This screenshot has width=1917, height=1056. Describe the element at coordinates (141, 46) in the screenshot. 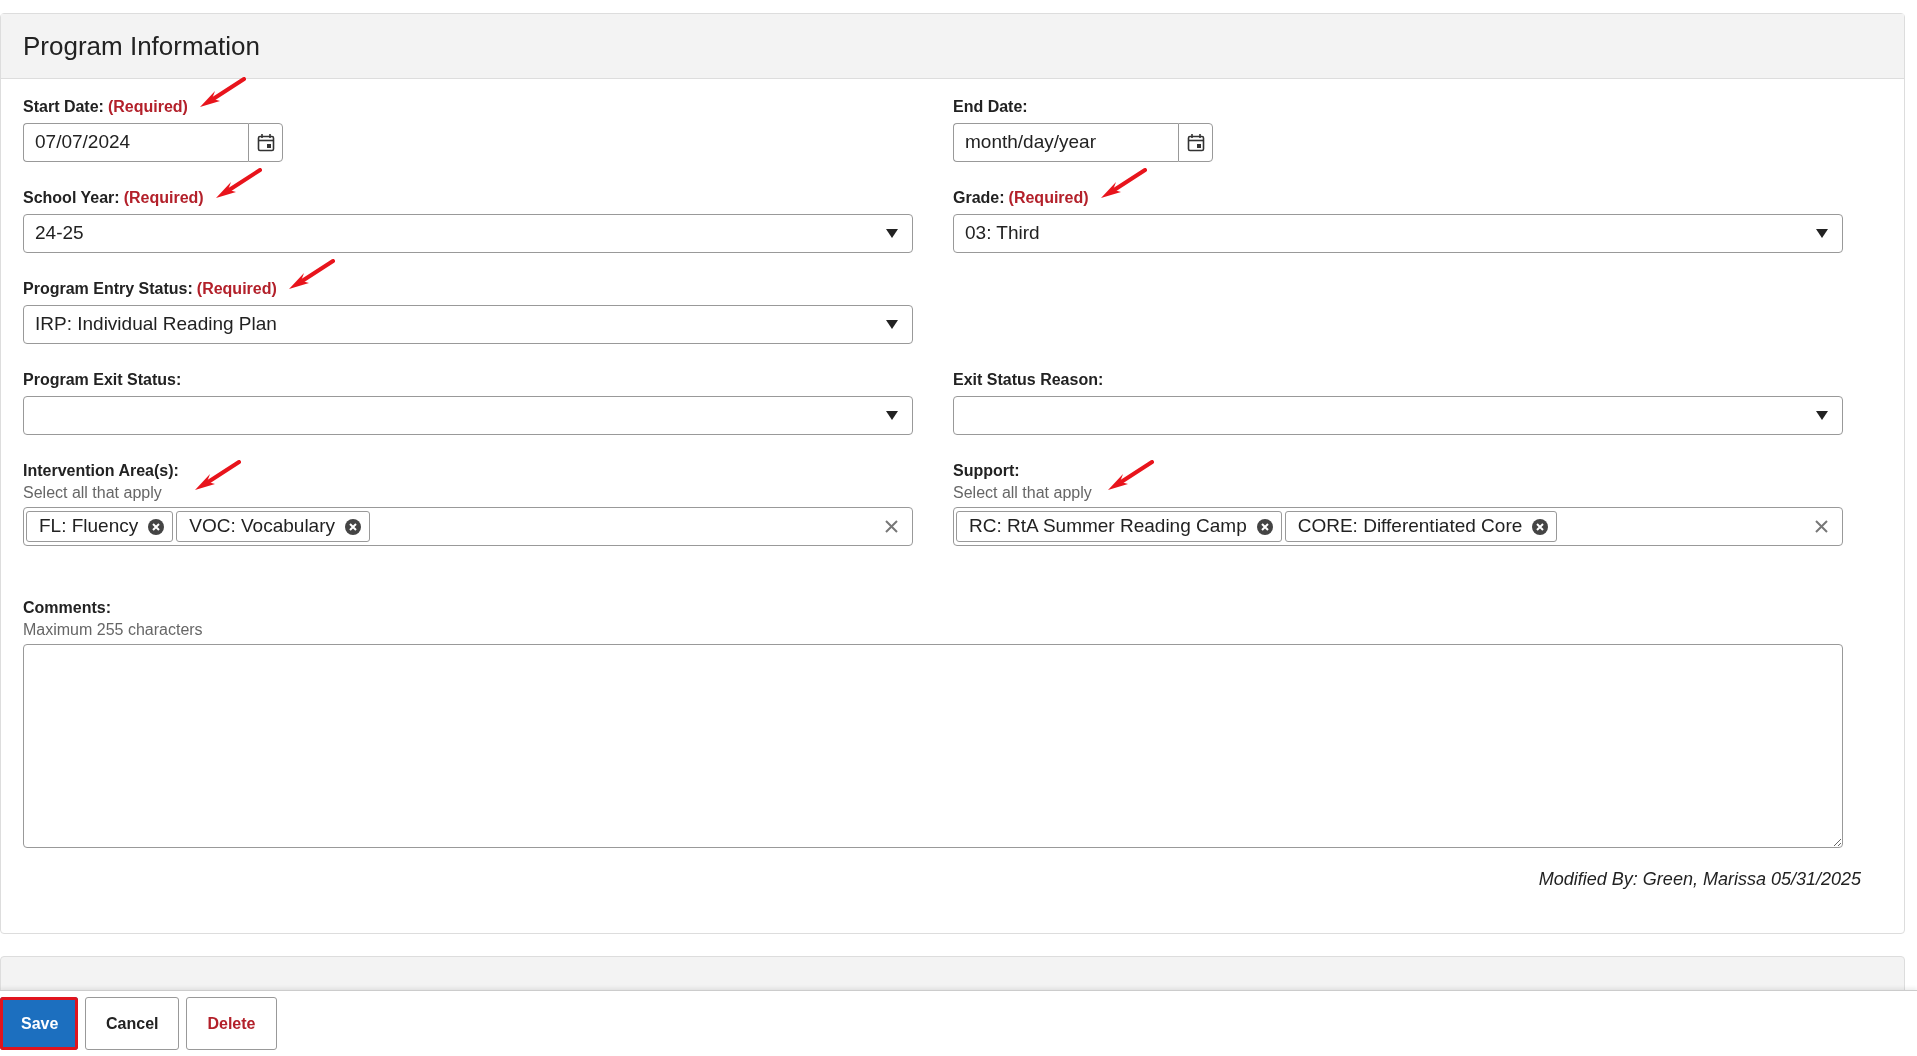

I see `section-title: Program Information` at that location.